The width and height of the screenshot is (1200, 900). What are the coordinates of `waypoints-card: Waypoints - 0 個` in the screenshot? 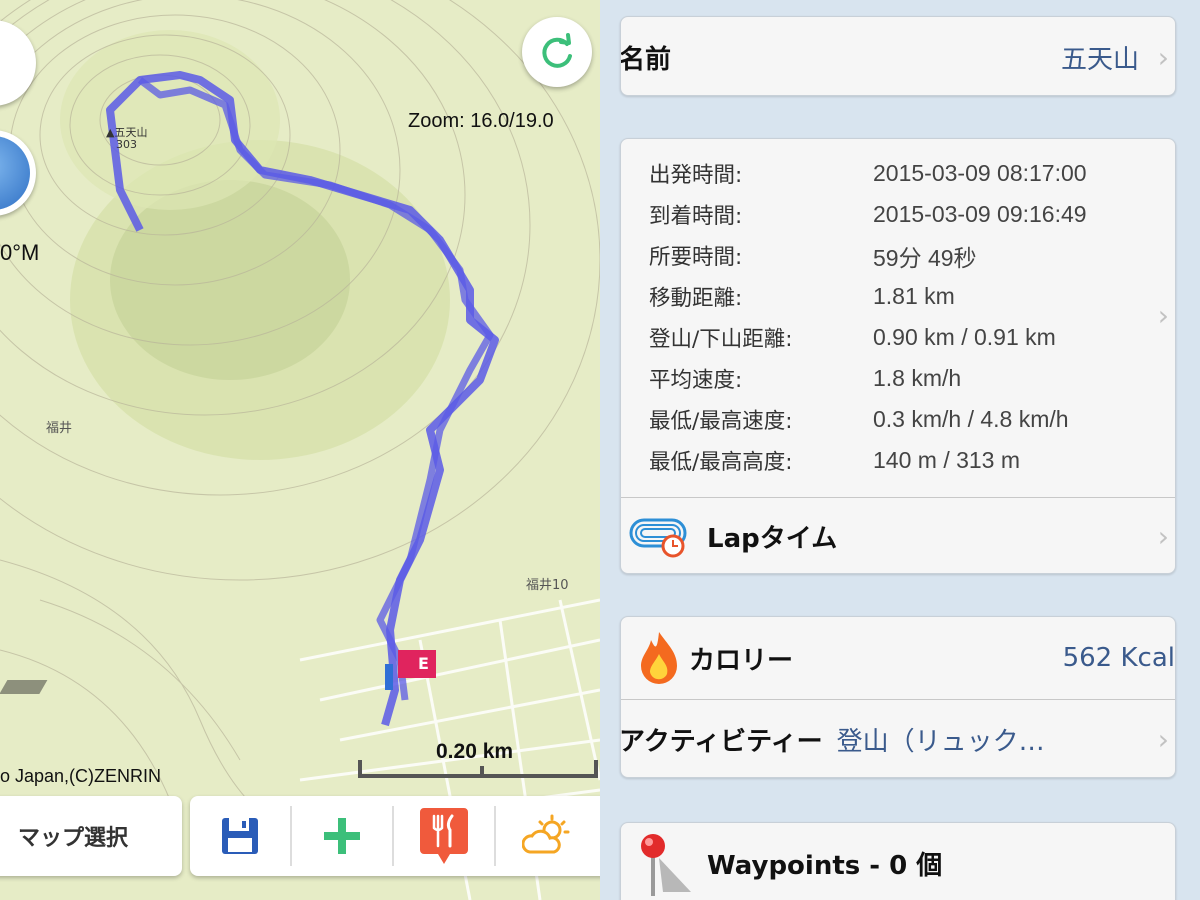 It's located at (898, 861).